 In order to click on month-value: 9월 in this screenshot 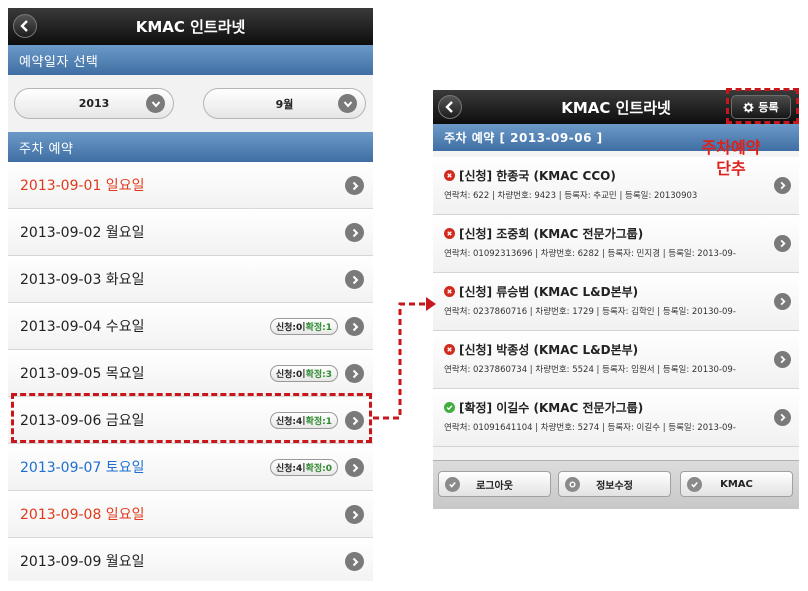, I will do `click(284, 104)`.